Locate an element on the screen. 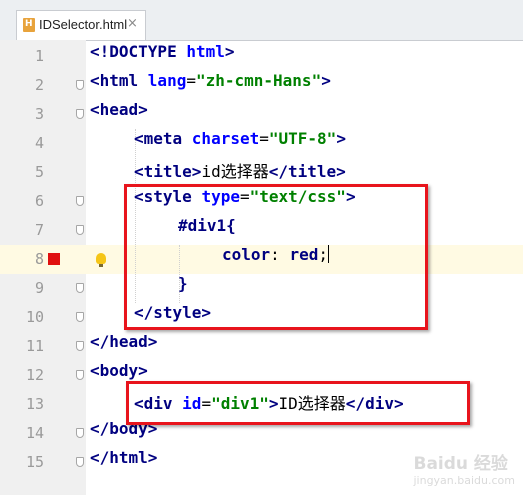 Image resolution: width=523 pixels, height=495 pixels. gutter-line: 5 is located at coordinates (43, 172).